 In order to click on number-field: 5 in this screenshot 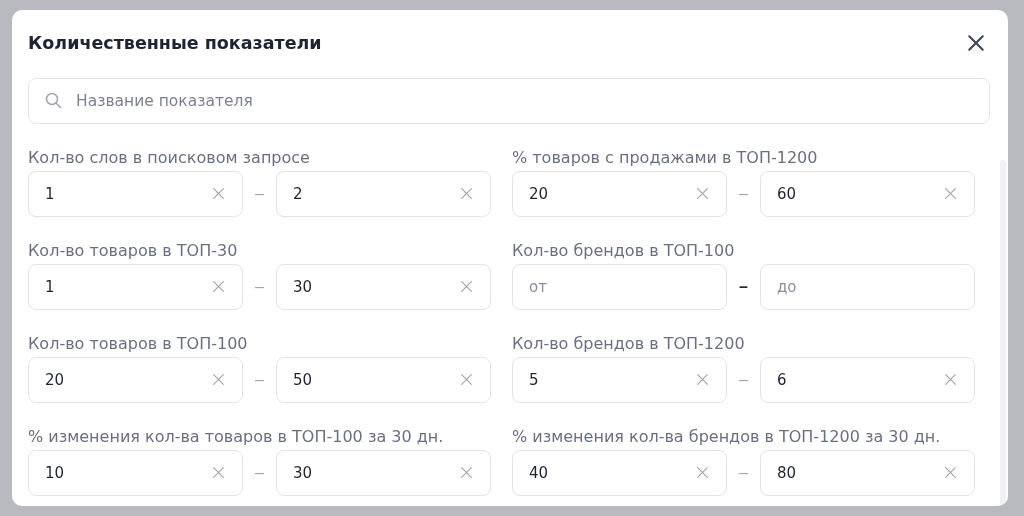, I will do `click(619, 380)`.